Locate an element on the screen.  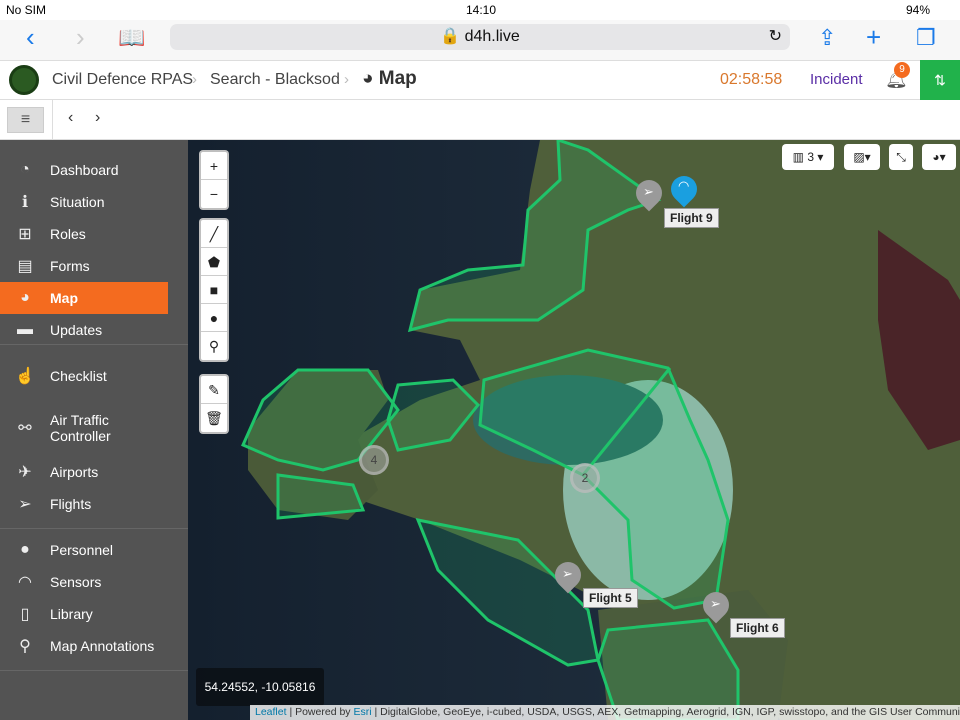
image-icon: ▨ is located at coordinates (859, 157).